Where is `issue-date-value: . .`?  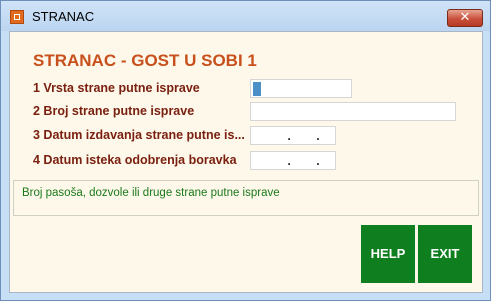 issue-date-value: . . is located at coordinates (296, 136).